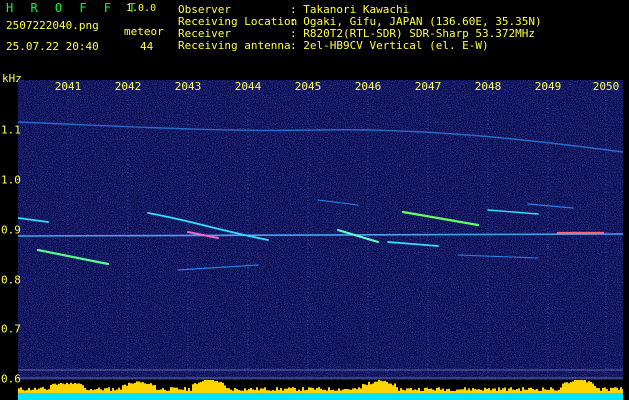  Describe the element at coordinates (73, 8) in the screenshot. I see `app-title: H R O F F T` at that location.